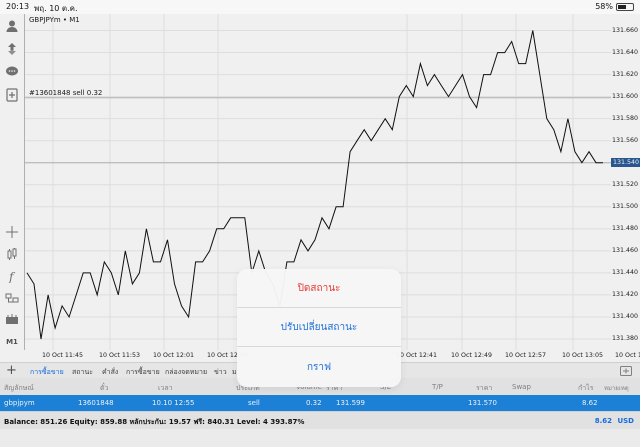  I want to click on bottom-spacer, so click(320, 438).